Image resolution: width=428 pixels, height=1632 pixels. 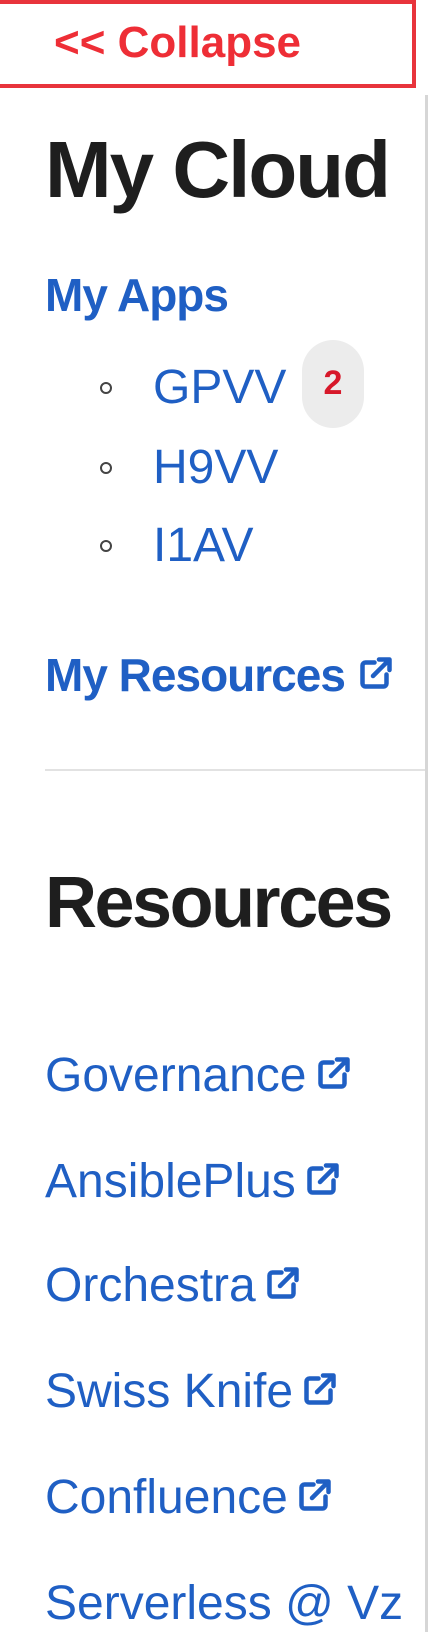 I want to click on resource-link-orchestra: Orchestra, so click(x=173, y=1285).